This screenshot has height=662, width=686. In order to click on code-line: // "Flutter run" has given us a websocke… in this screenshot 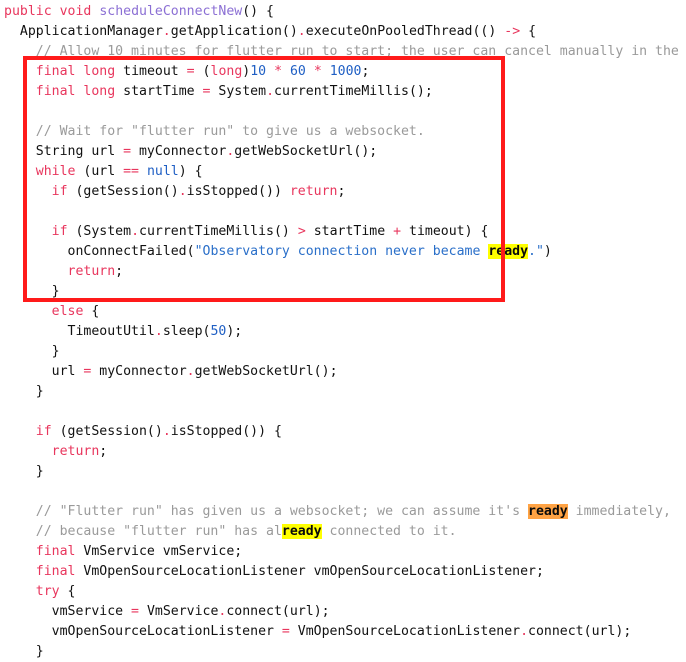, I will do `click(343, 512)`.